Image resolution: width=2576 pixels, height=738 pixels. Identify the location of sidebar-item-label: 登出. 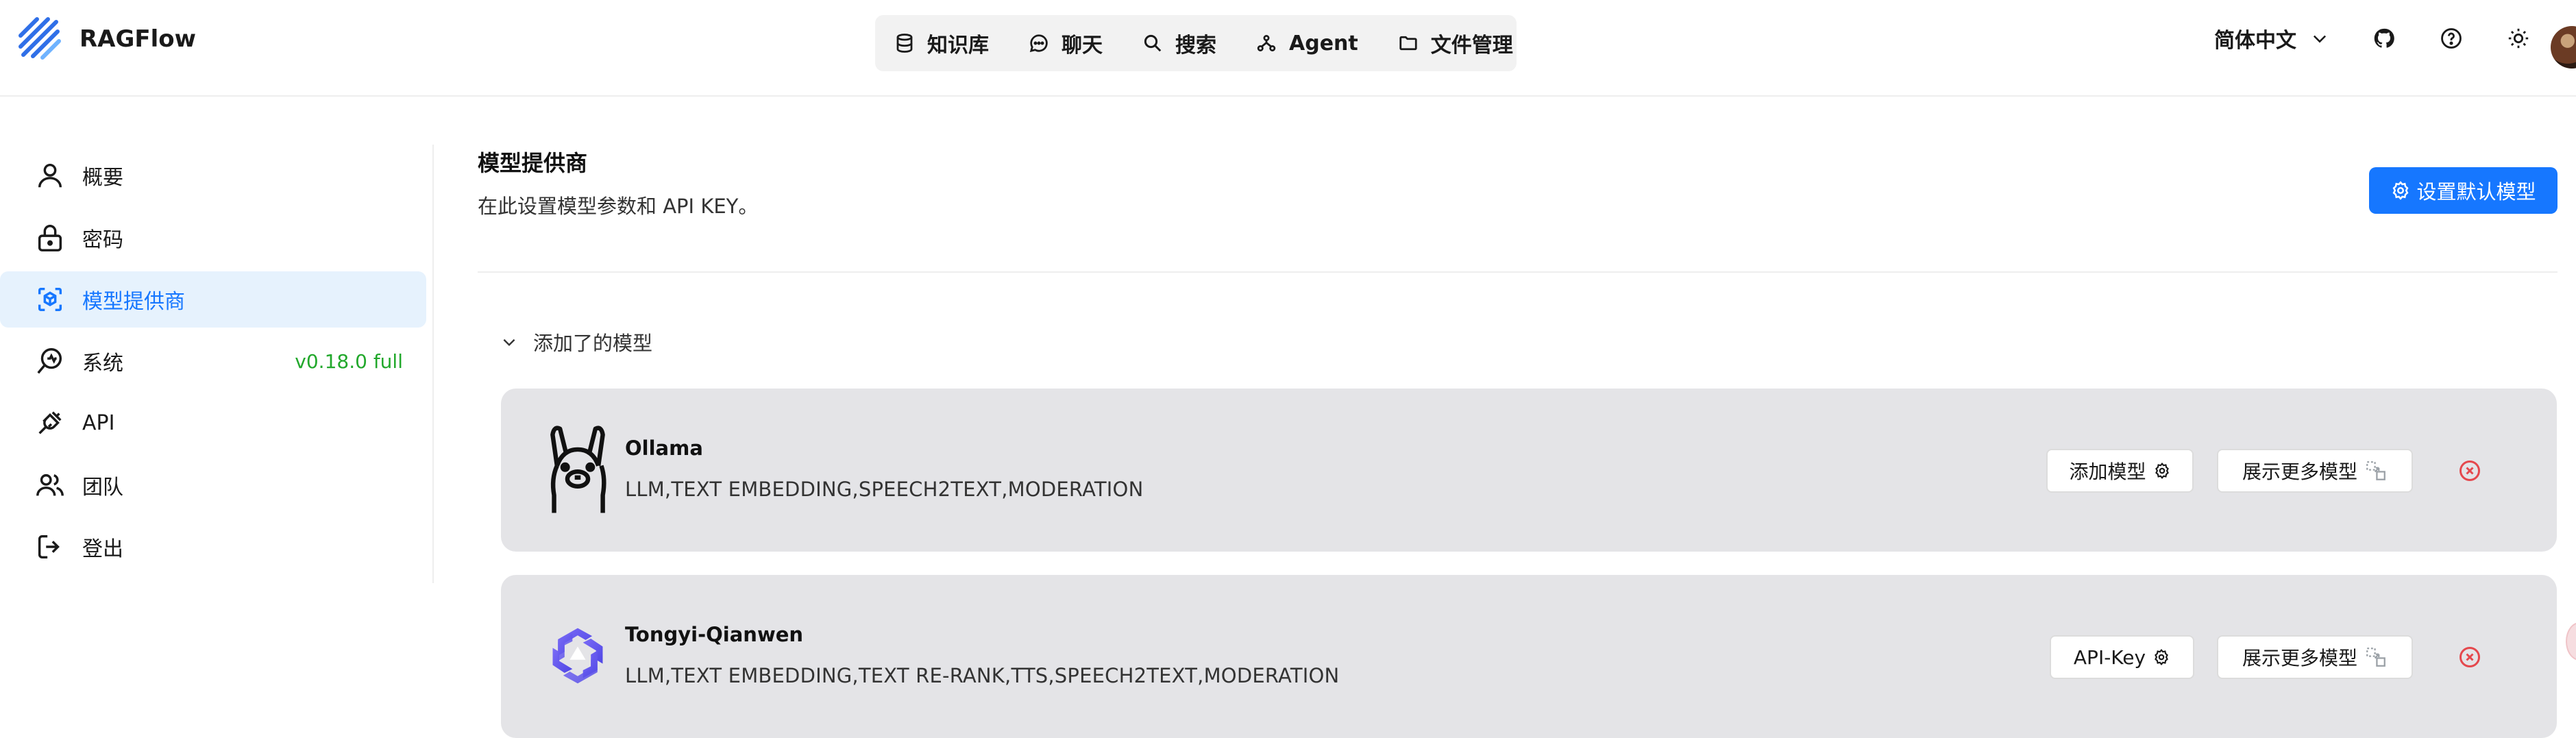
(103, 549).